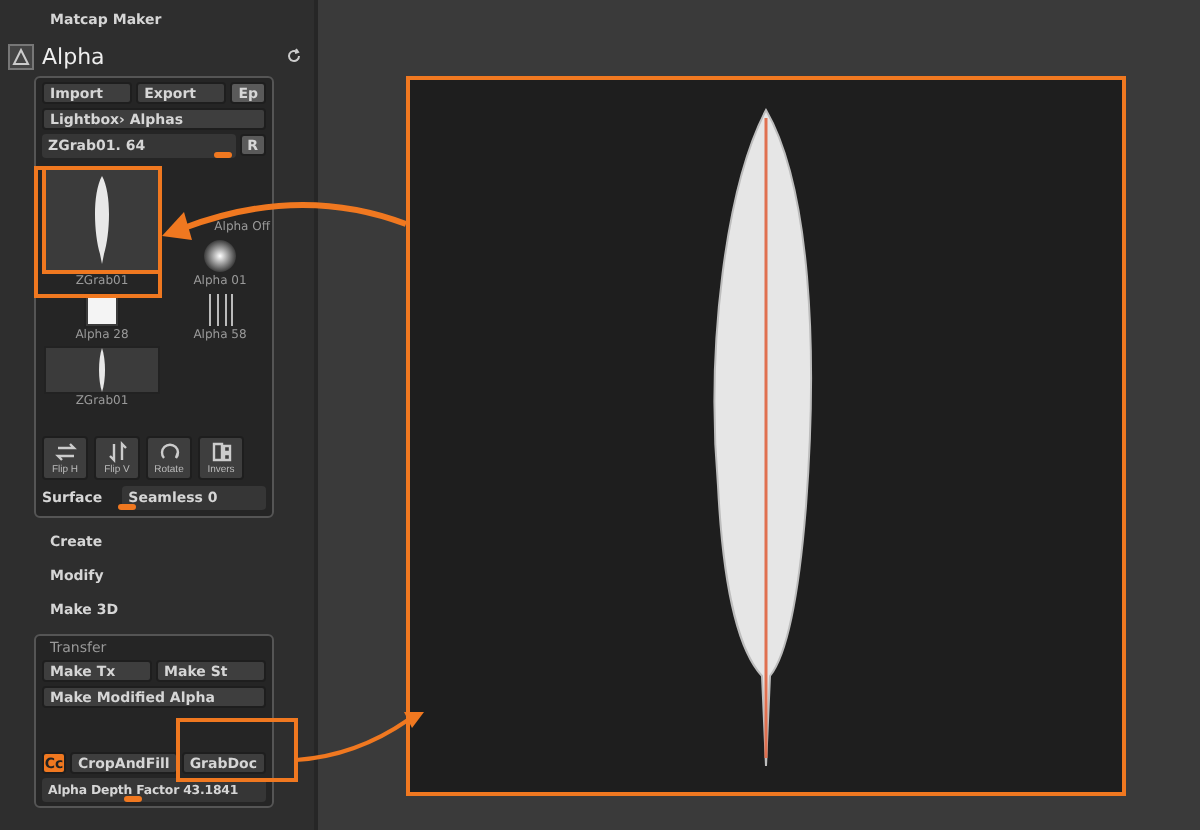 The image size is (1200, 830). Describe the element at coordinates (21, 56) in the screenshot. I see `alpha-icon` at that location.